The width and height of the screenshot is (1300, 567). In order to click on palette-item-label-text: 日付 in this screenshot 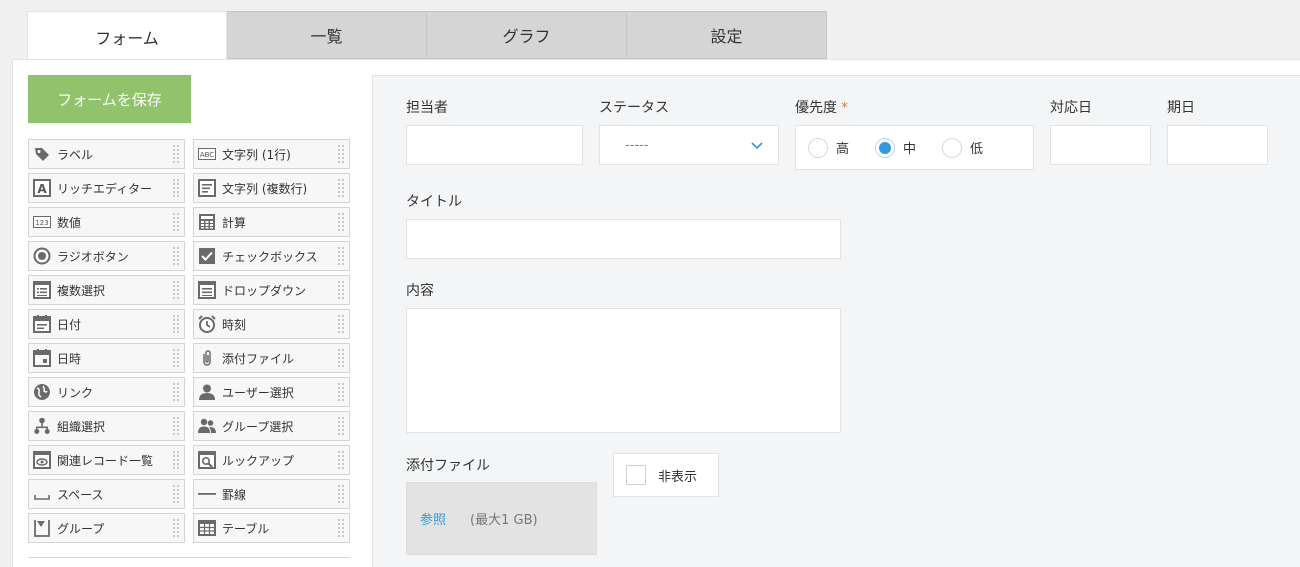, I will do `click(69, 324)`.